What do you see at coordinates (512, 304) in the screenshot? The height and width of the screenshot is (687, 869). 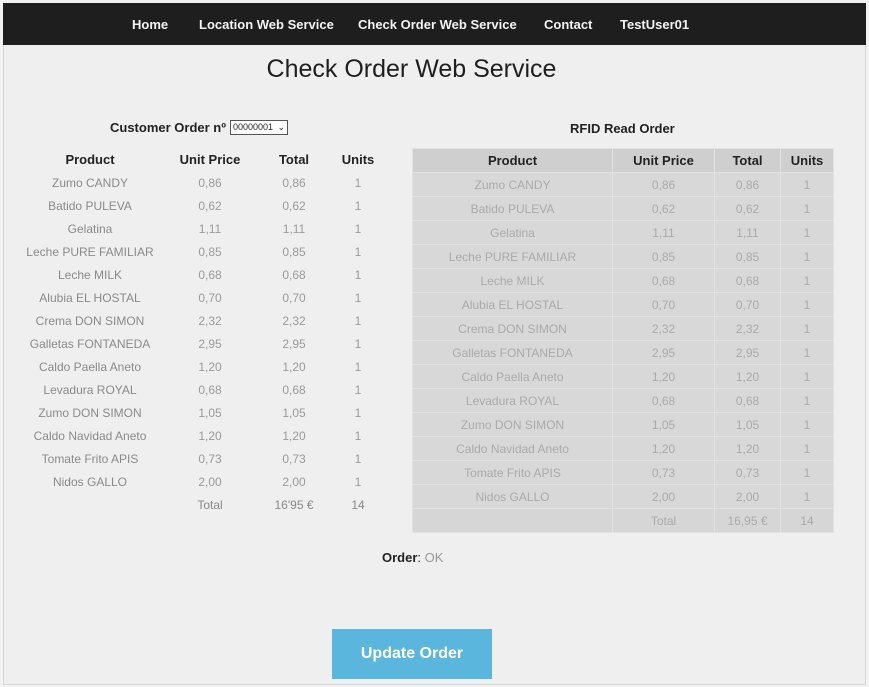 I see `rfid-read-order-product-cell: Alubia EL HOSTAL` at bounding box center [512, 304].